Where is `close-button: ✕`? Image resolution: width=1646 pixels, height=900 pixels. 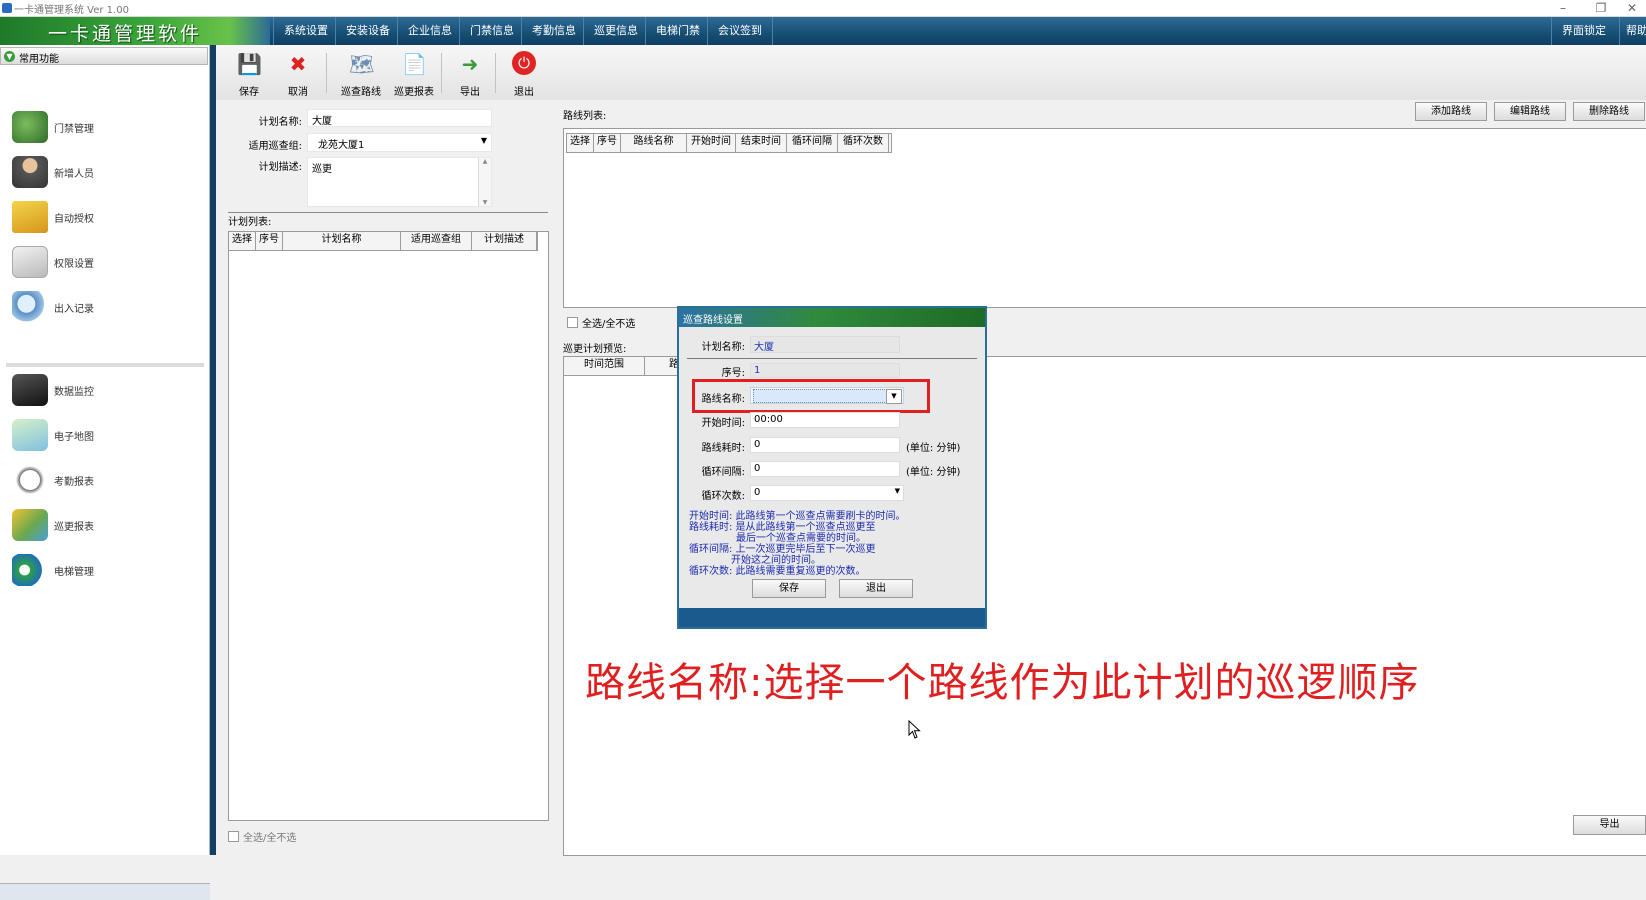 close-button: ✕ is located at coordinates (1632, 8).